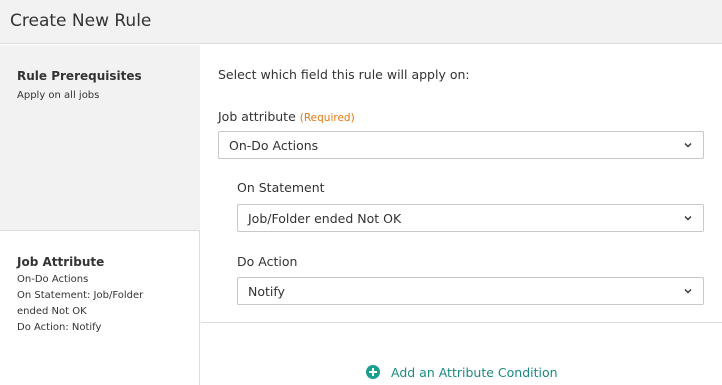 The image size is (722, 385). What do you see at coordinates (53, 279) in the screenshot?
I see `summary-line: On-Do Actions` at bounding box center [53, 279].